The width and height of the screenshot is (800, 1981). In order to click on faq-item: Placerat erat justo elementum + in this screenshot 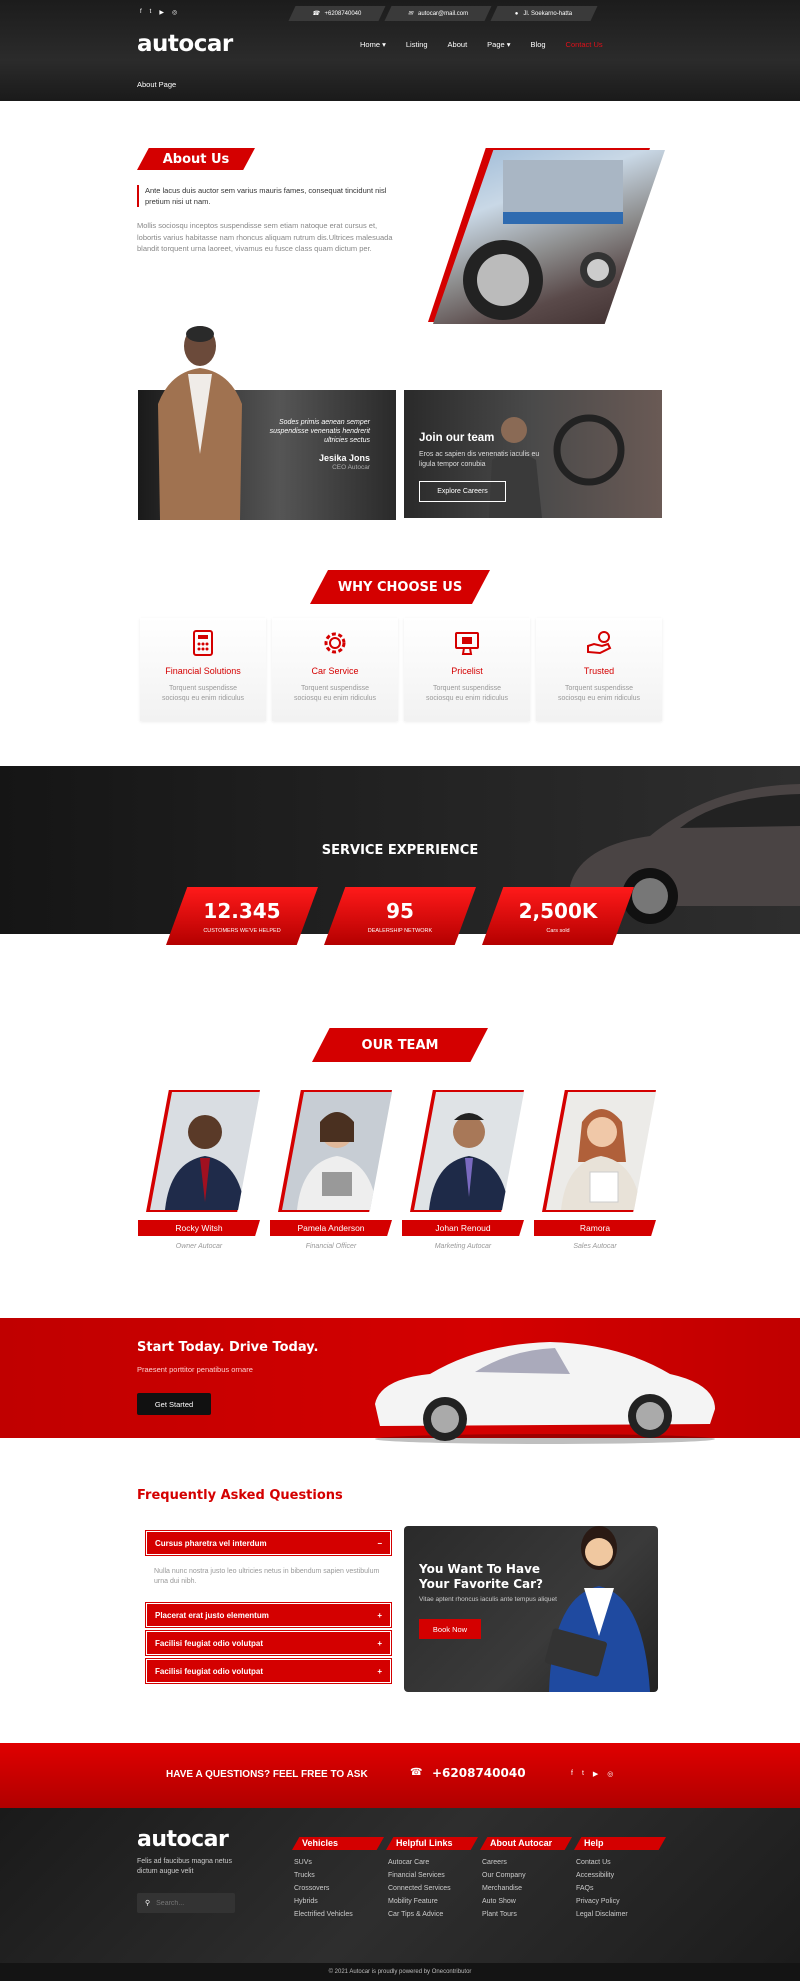, I will do `click(268, 1615)`.